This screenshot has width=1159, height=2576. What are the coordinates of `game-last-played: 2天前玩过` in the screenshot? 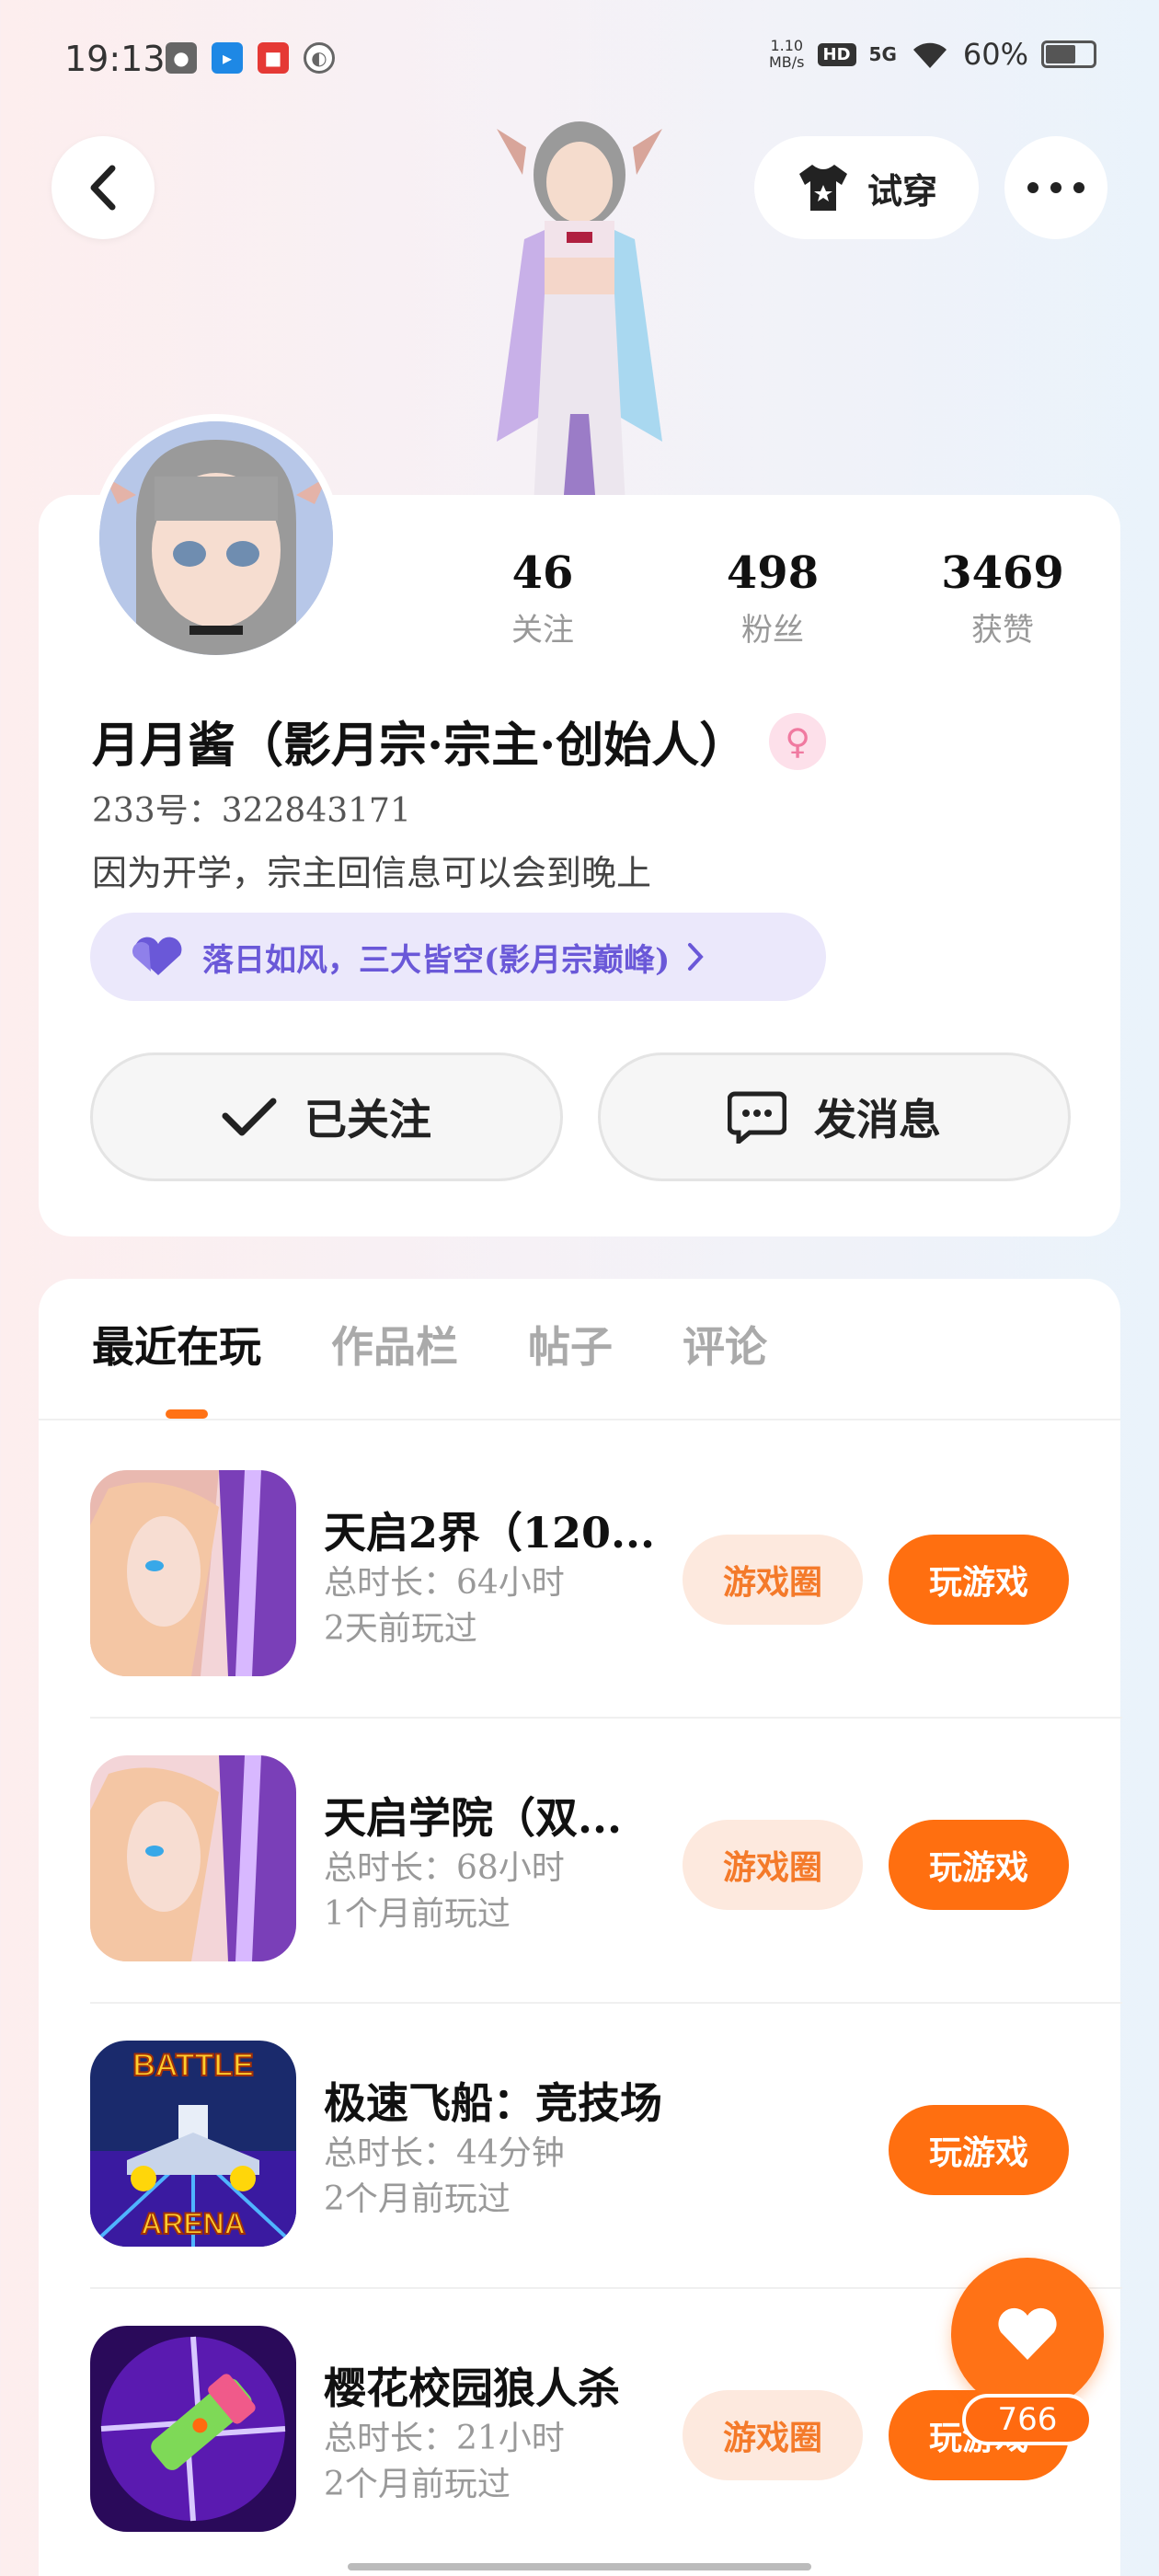 It's located at (400, 1629).